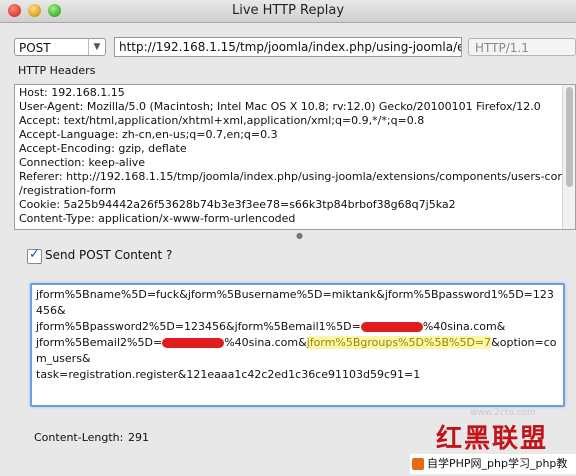  What do you see at coordinates (492, 439) in the screenshot?
I see `watermark-logo: 红黑联盟` at bounding box center [492, 439].